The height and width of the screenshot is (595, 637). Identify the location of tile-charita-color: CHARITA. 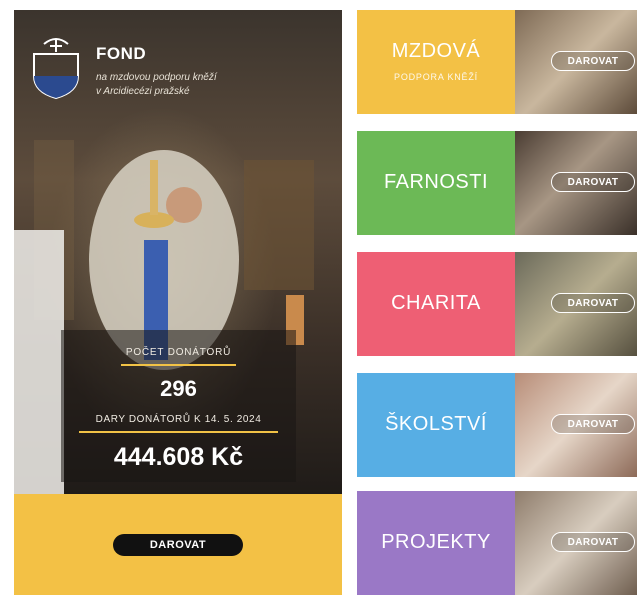
(436, 304).